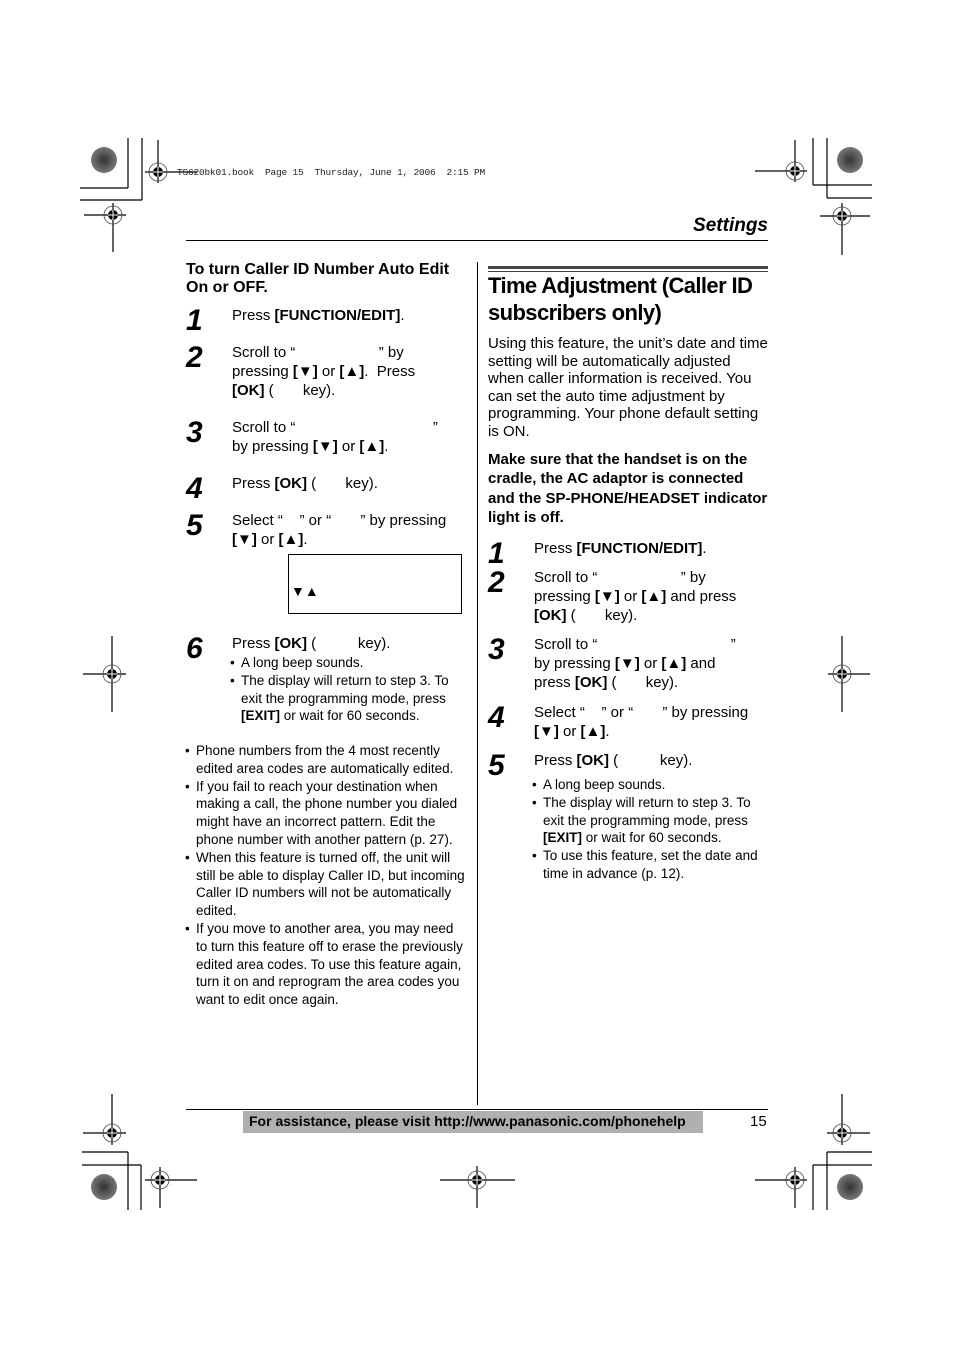 This screenshot has height=1350, width=954. What do you see at coordinates (730, 225) in the screenshot?
I see `section-title: Settings` at bounding box center [730, 225].